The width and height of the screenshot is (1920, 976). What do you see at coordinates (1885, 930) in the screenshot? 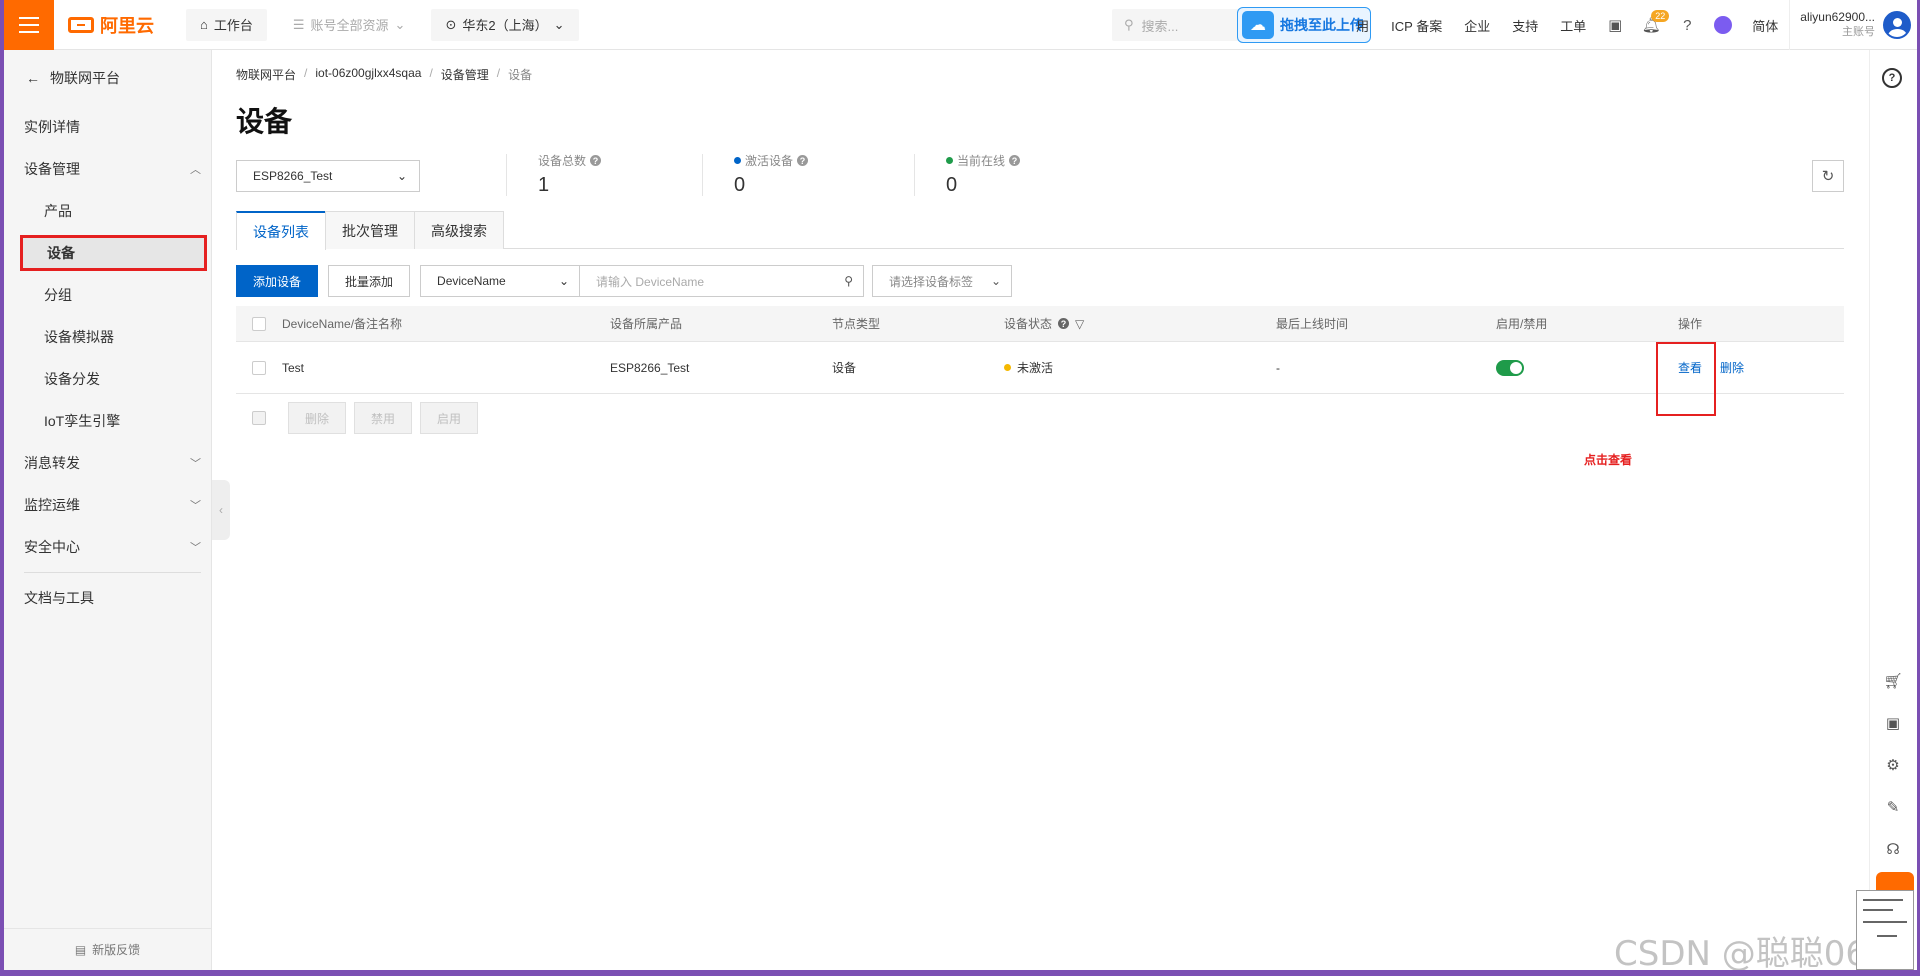
I see `qr-thumbnail` at bounding box center [1885, 930].